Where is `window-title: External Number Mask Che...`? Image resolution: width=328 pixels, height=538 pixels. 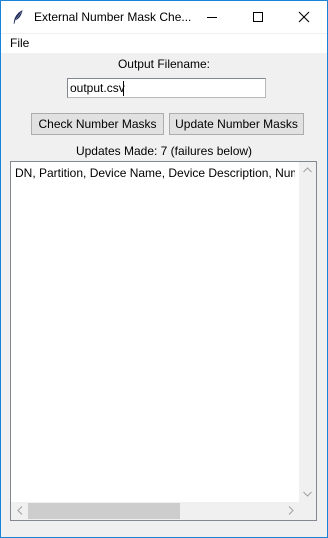 window-title: External Number Mask Che... is located at coordinates (113, 17).